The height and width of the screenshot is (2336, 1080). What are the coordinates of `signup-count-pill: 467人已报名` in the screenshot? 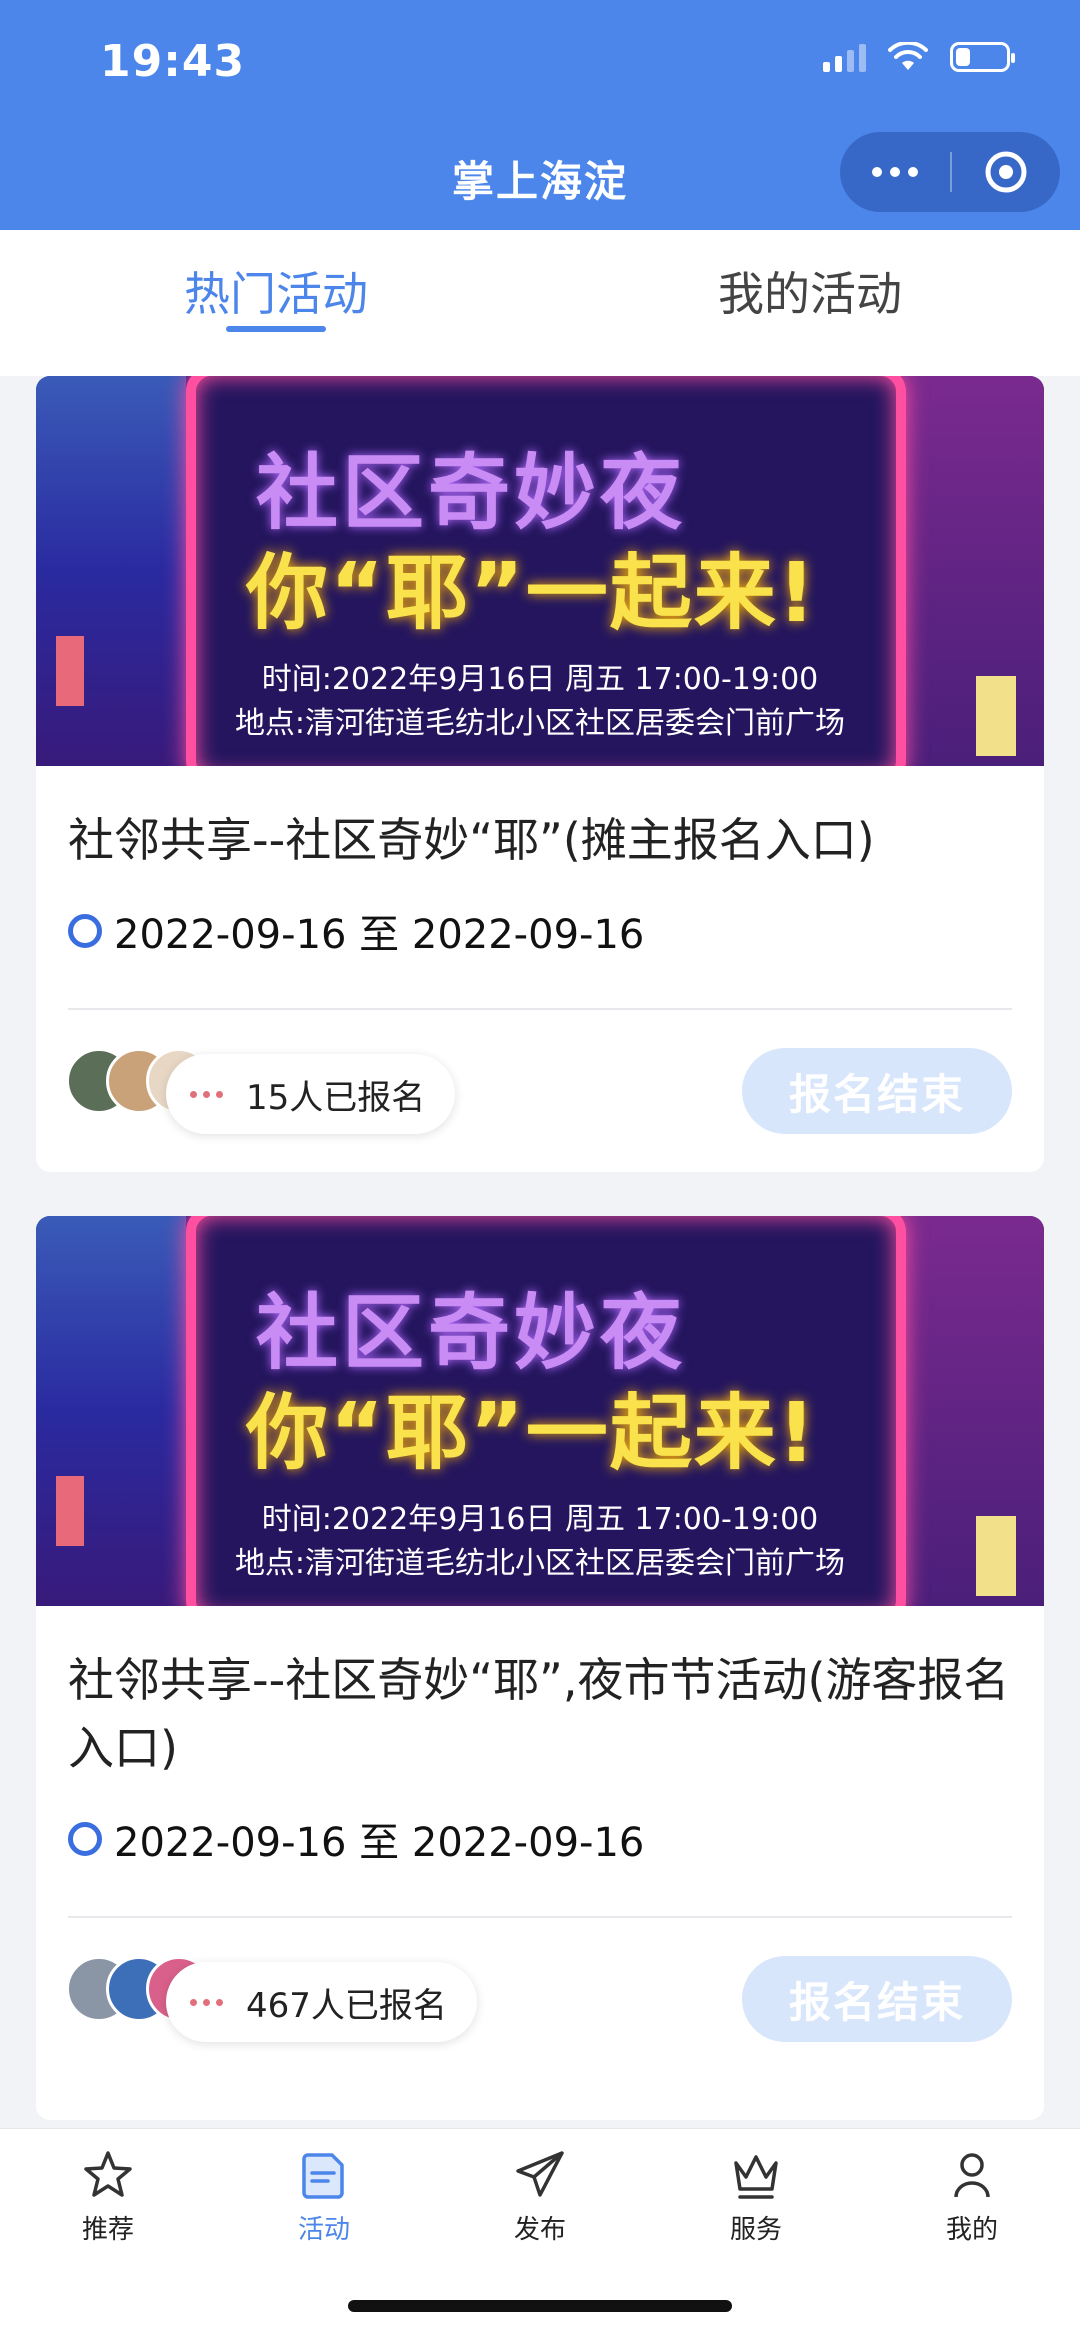 It's located at (321, 2002).